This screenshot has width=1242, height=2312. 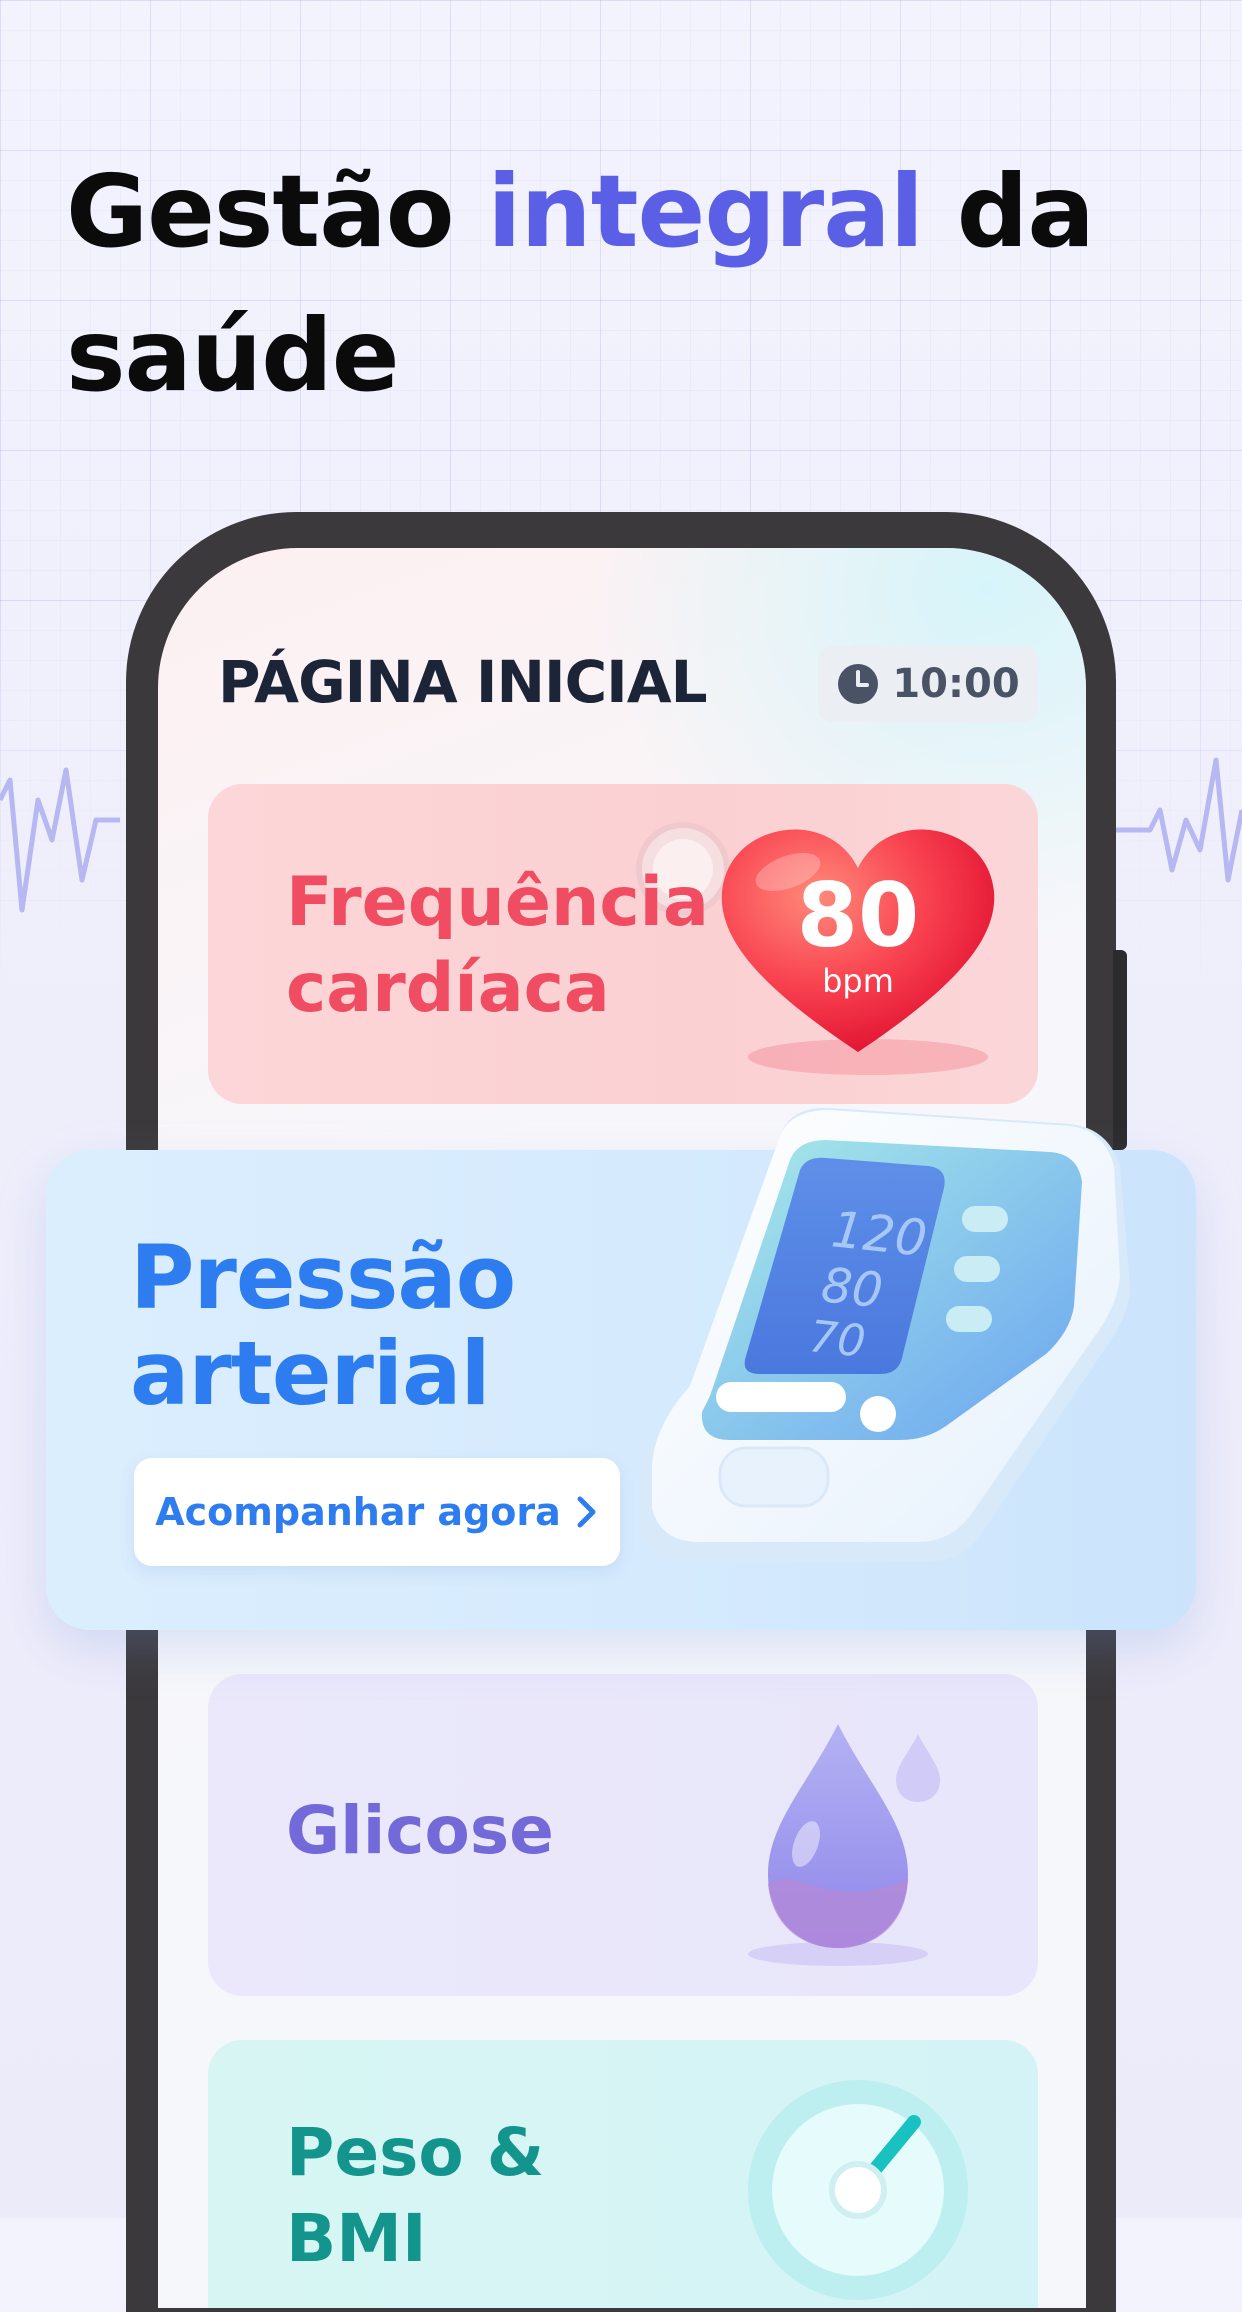 I want to click on time-badge: 10:00, so click(x=928, y=684).